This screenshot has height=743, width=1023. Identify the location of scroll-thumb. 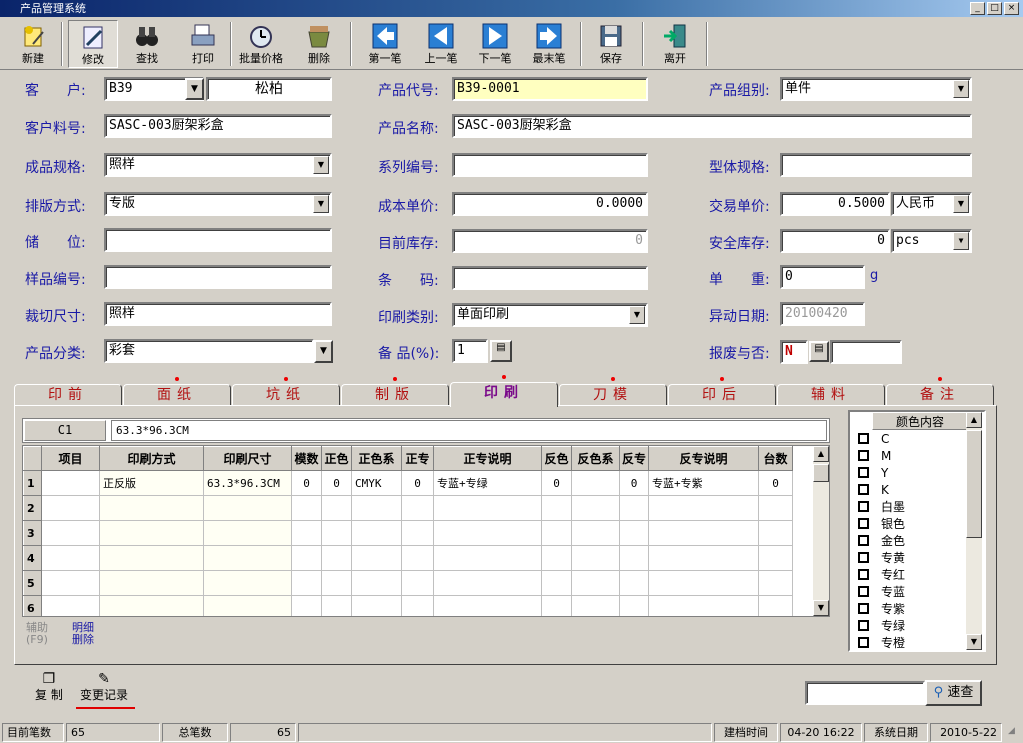
(821, 473).